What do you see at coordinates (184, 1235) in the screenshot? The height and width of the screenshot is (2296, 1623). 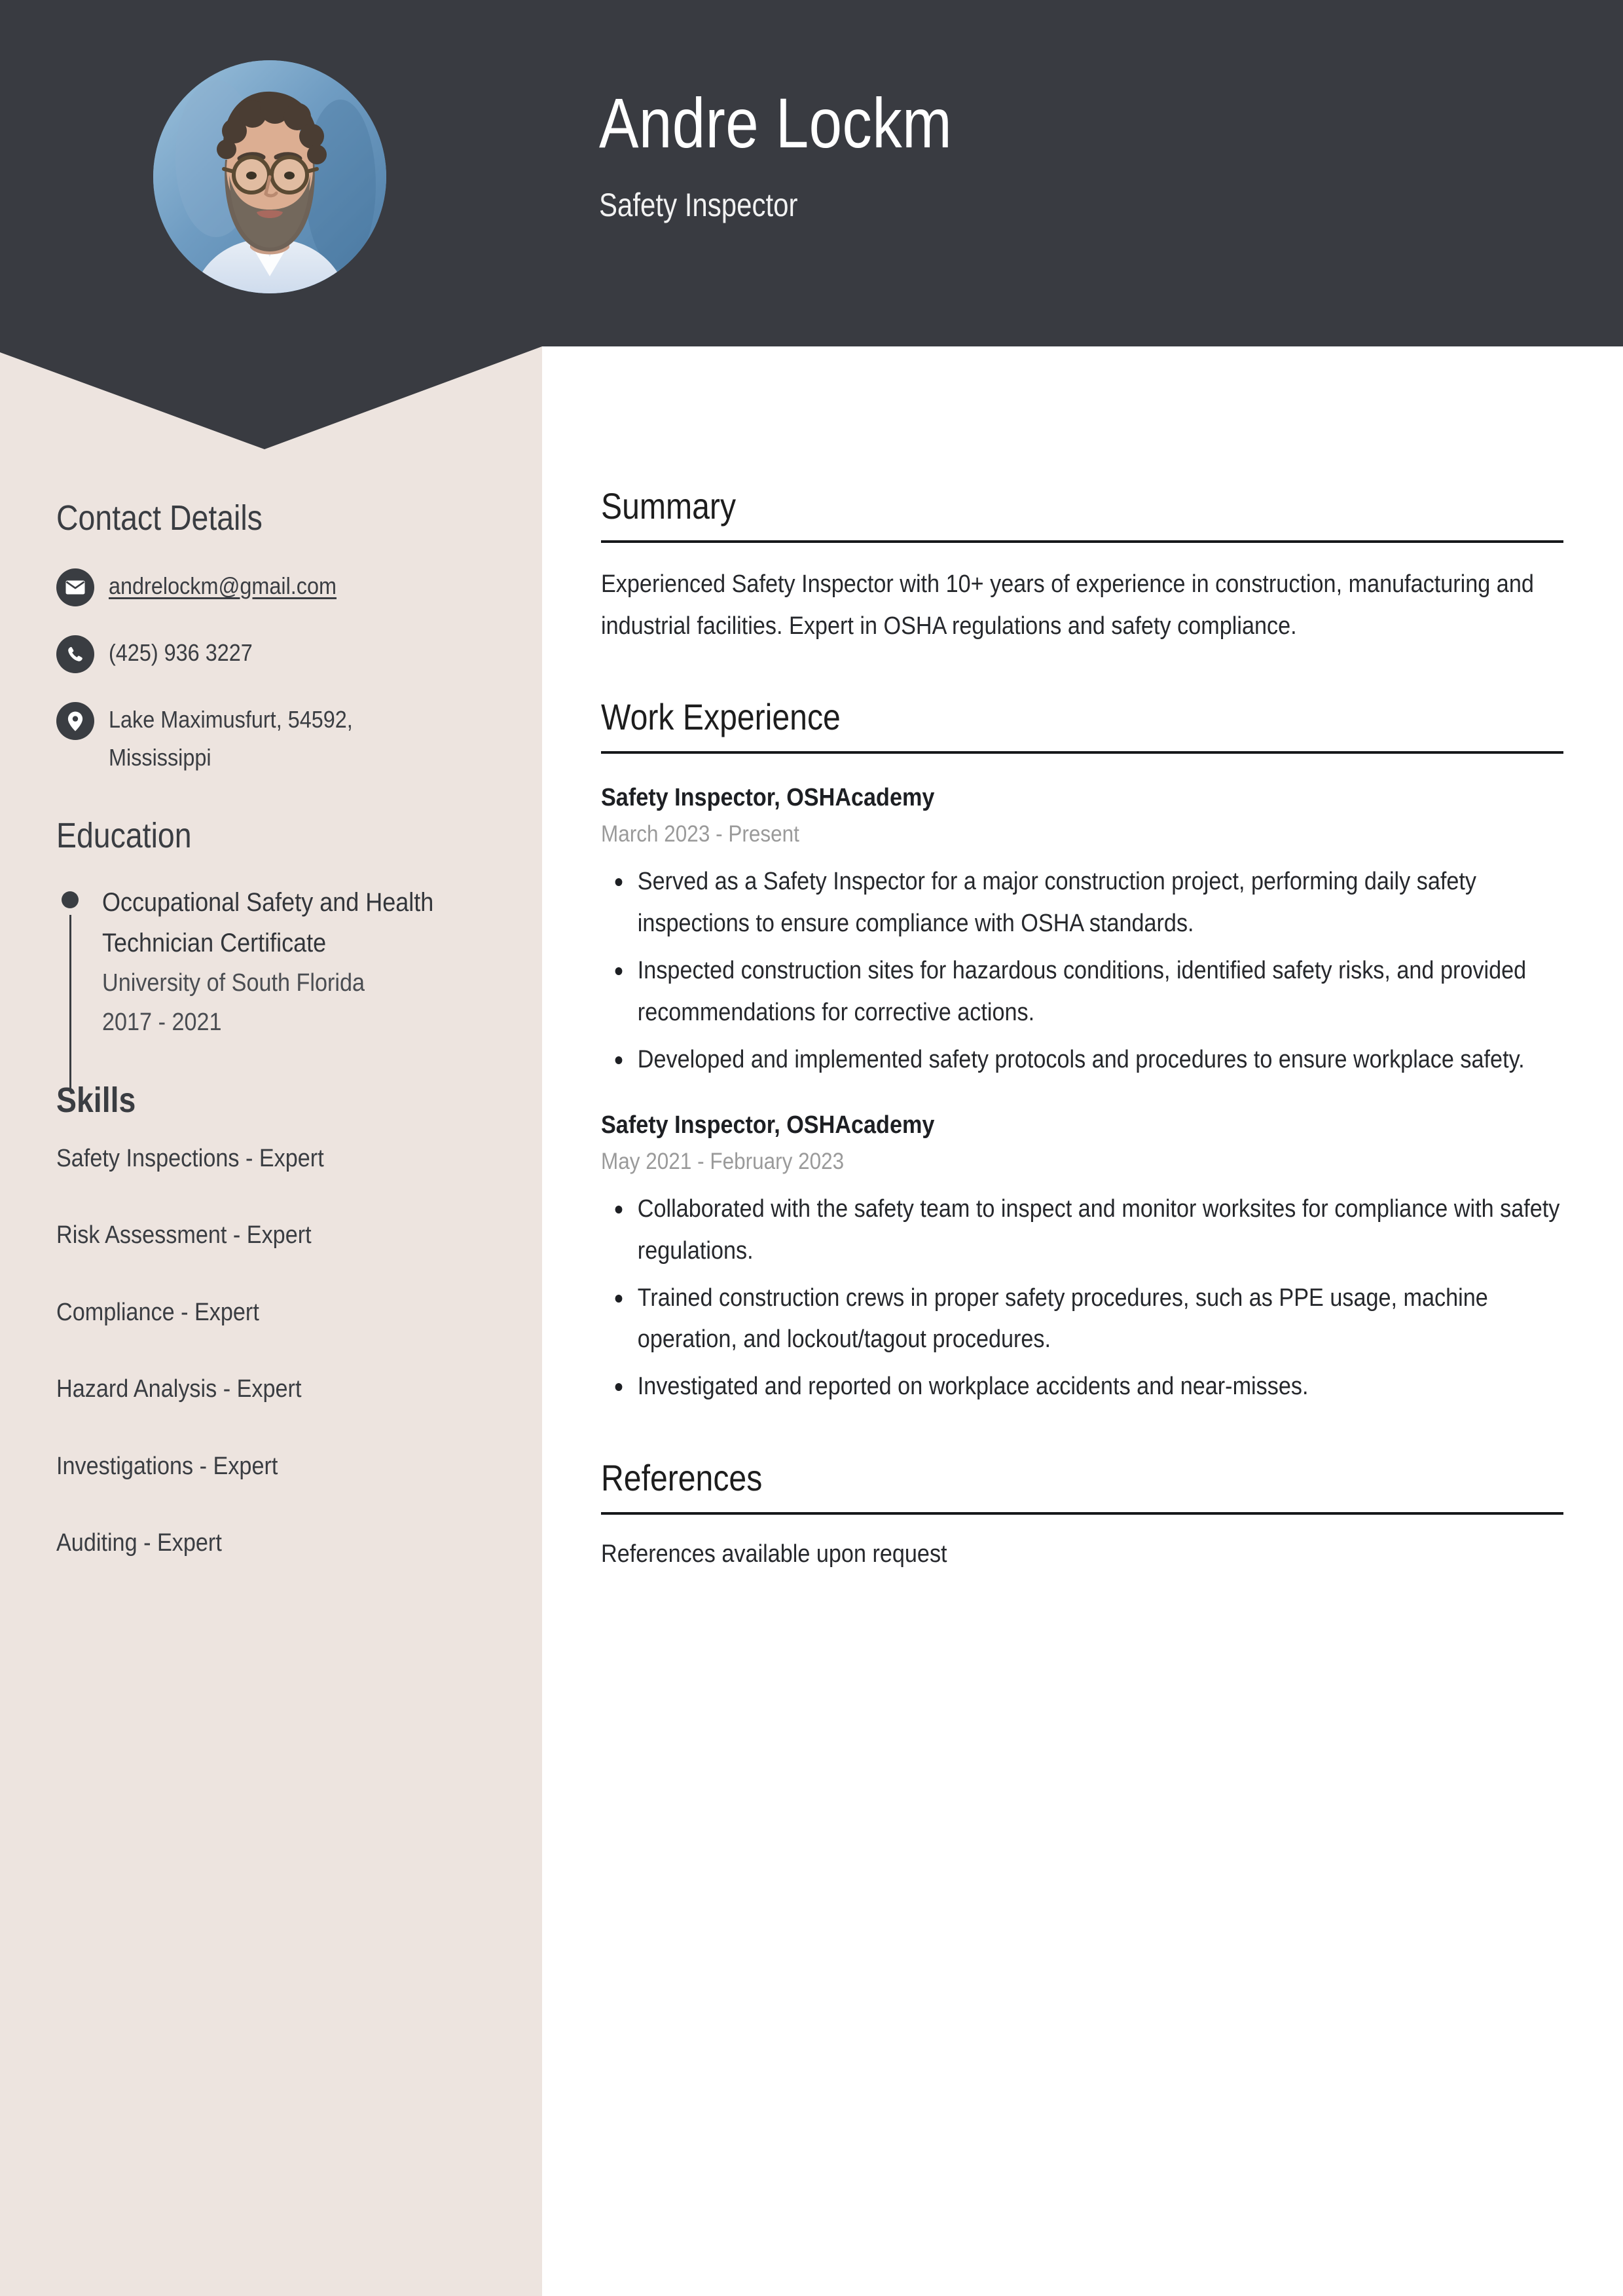 I see `skill-item: Risk Assessment - Expert` at bounding box center [184, 1235].